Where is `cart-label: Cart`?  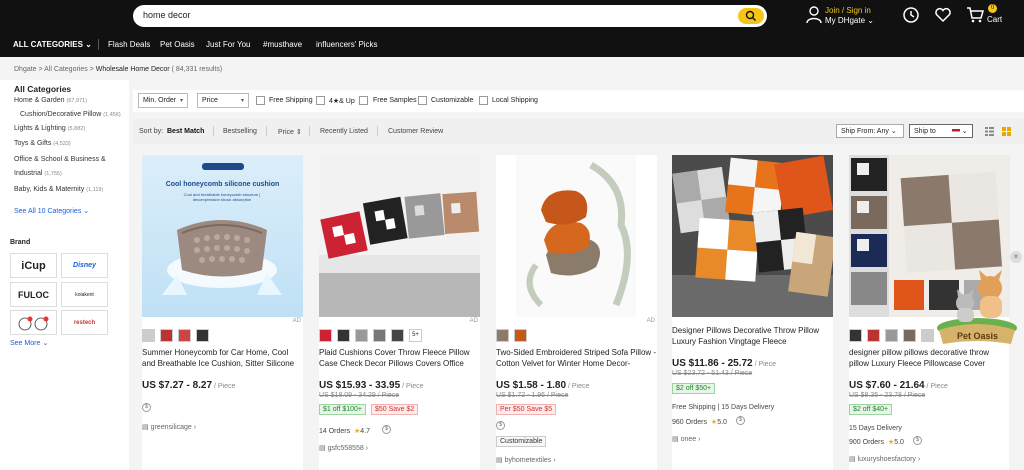 cart-label: Cart is located at coordinates (994, 19).